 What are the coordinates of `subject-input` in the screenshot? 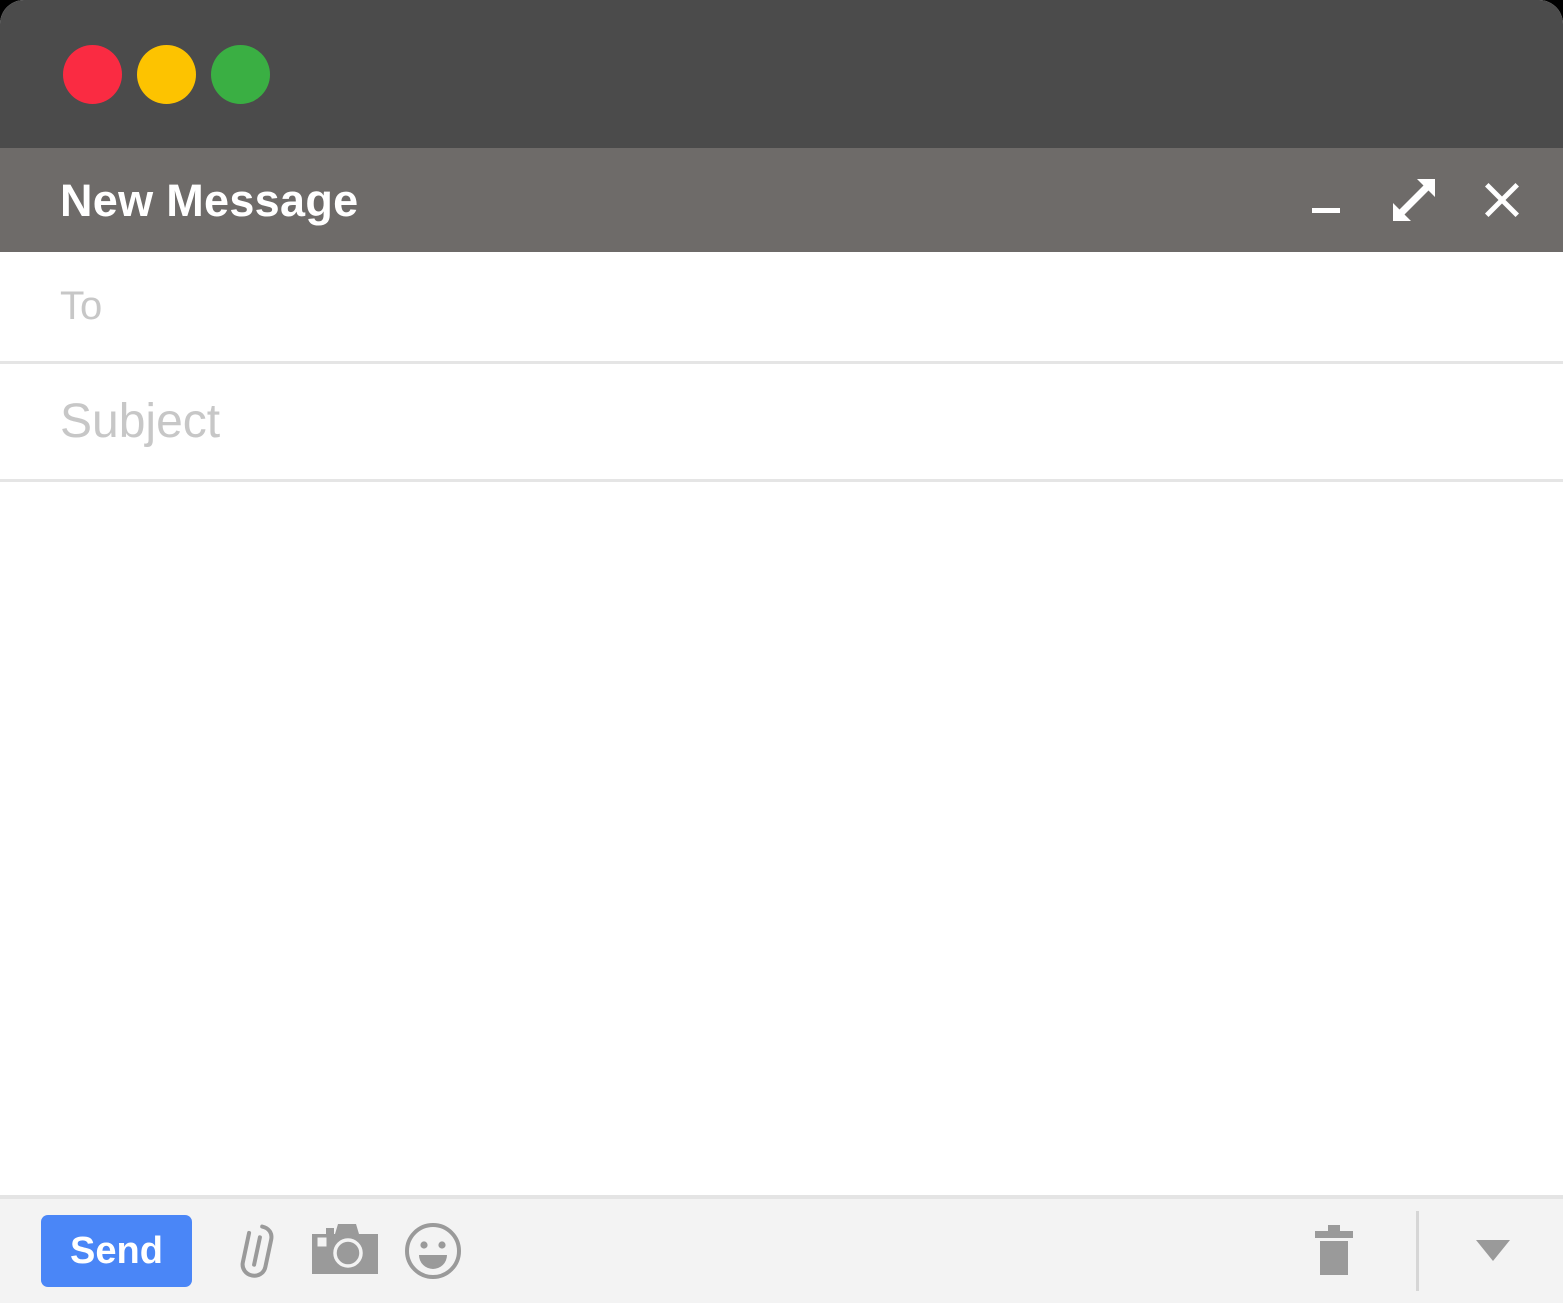 It's located at (811, 421).